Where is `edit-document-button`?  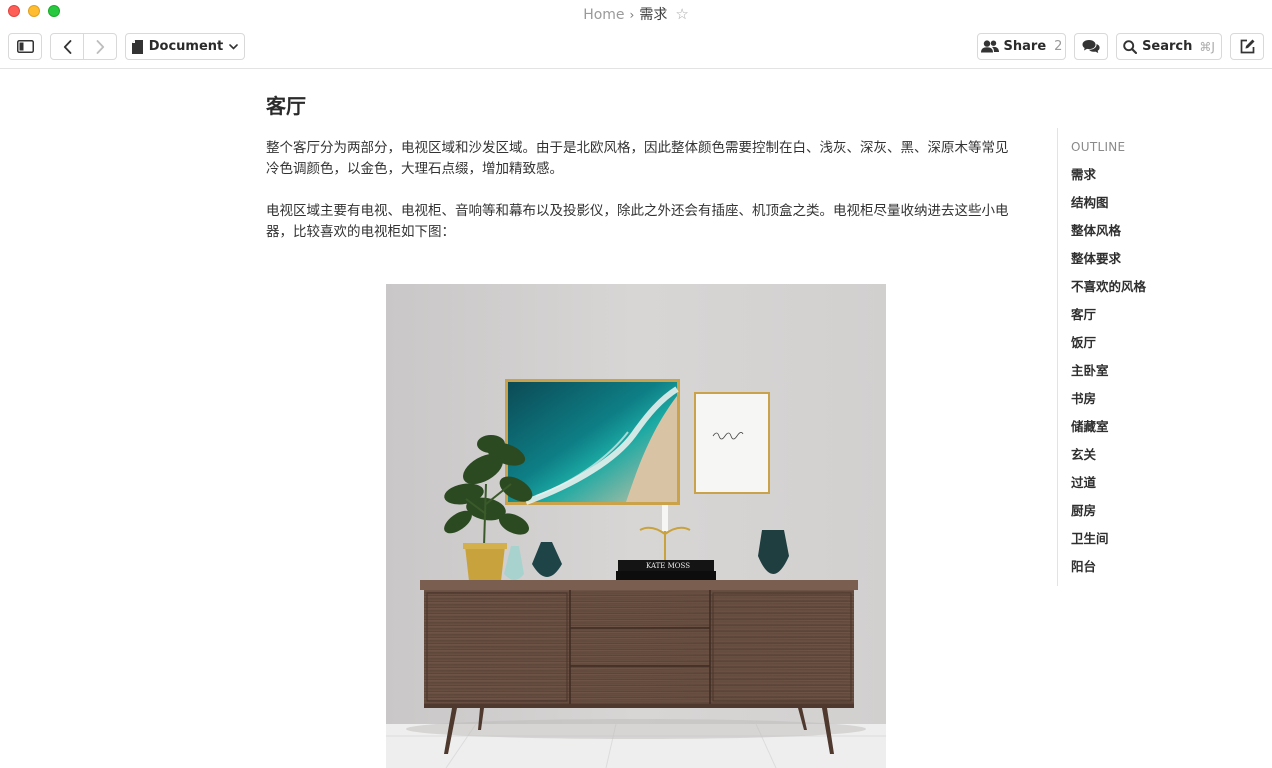
edit-document-button is located at coordinates (1247, 46).